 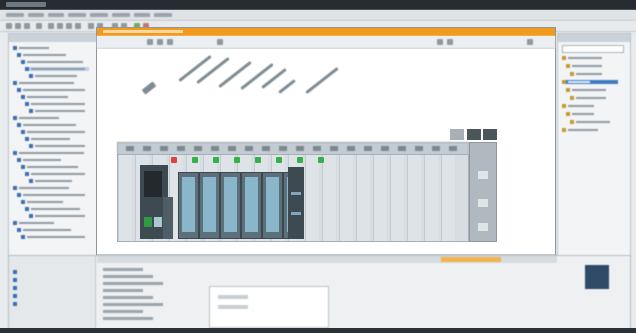 I want to click on open-icon, so click(x=18, y=26).